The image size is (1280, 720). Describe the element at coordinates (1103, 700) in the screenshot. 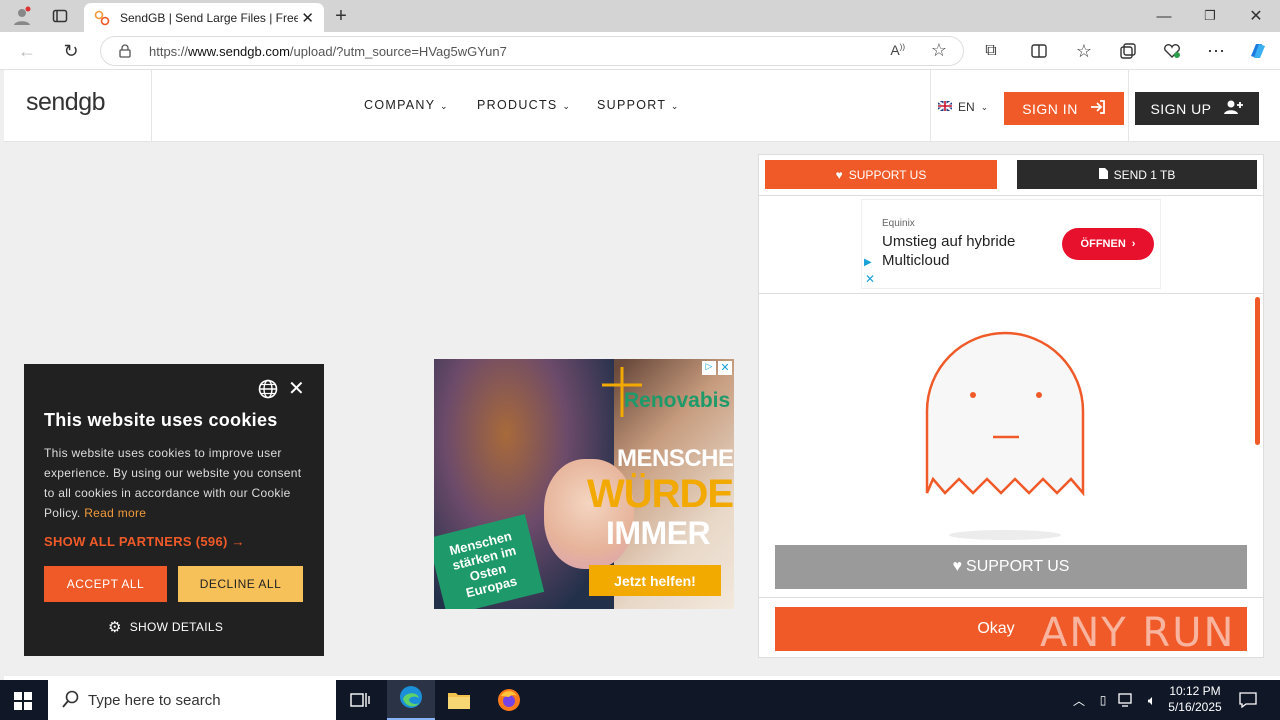

I see `battery-icon: ▯` at that location.